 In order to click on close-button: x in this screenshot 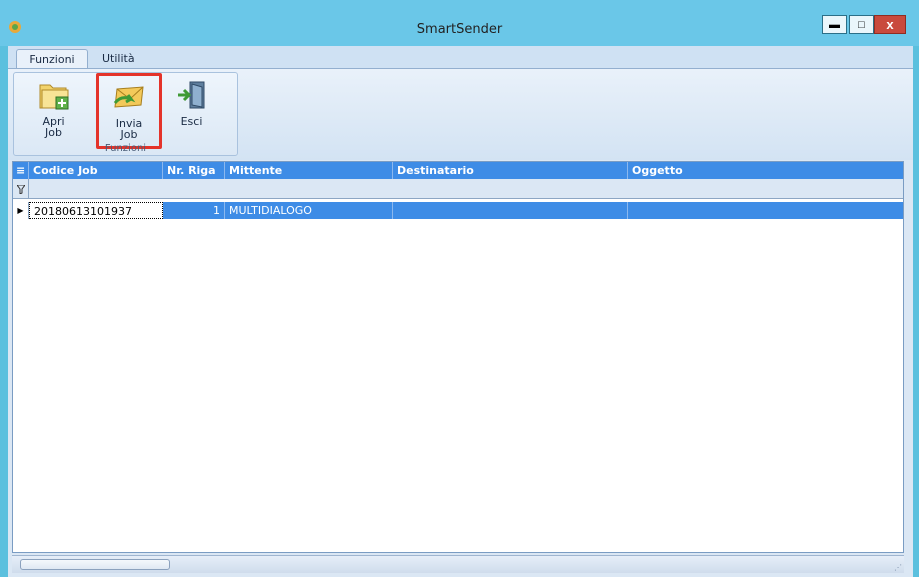, I will do `click(890, 24)`.